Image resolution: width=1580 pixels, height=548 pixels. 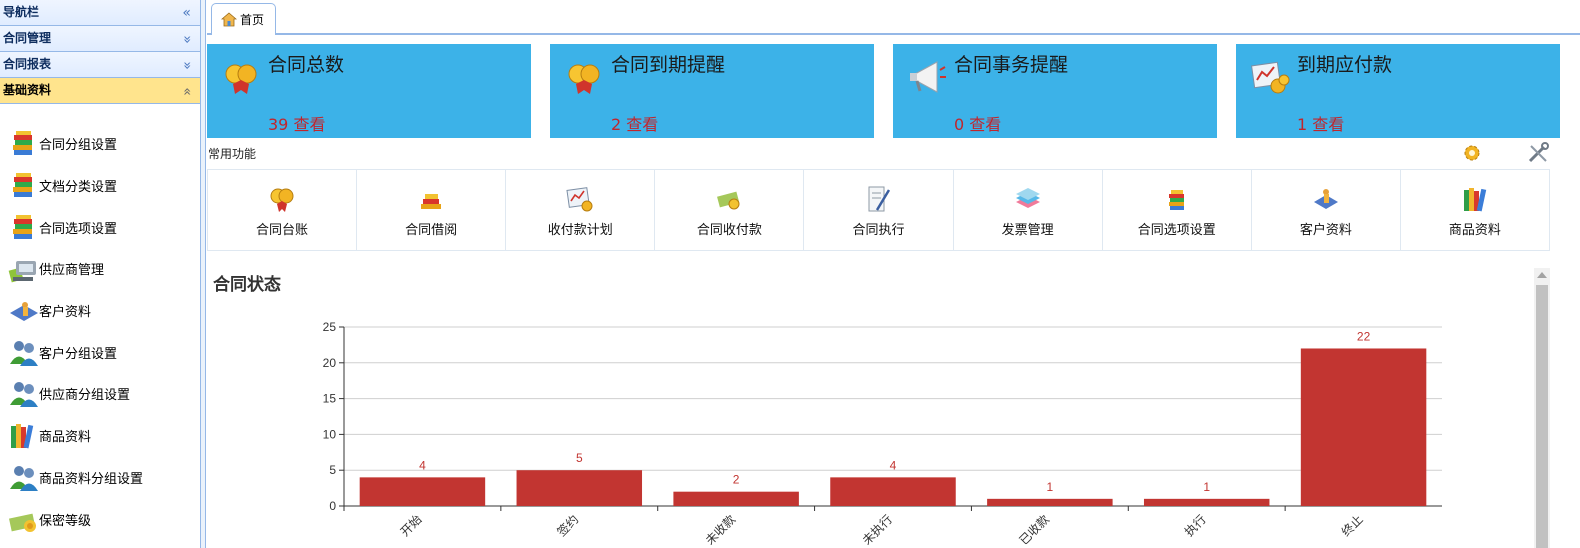 What do you see at coordinates (1028, 210) in the screenshot?
I see `func-invoice-management: 发票管理` at bounding box center [1028, 210].